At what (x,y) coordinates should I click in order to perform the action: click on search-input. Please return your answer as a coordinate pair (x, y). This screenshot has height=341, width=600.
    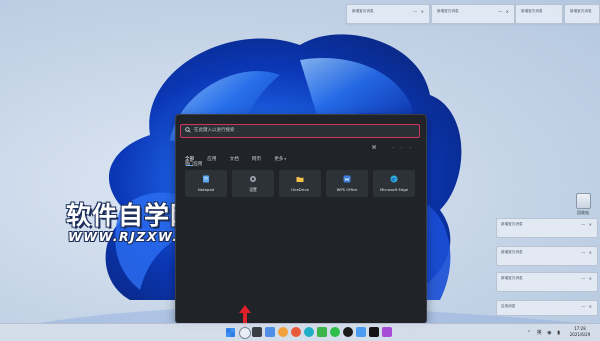
    Looking at the image, I should click on (301, 130).